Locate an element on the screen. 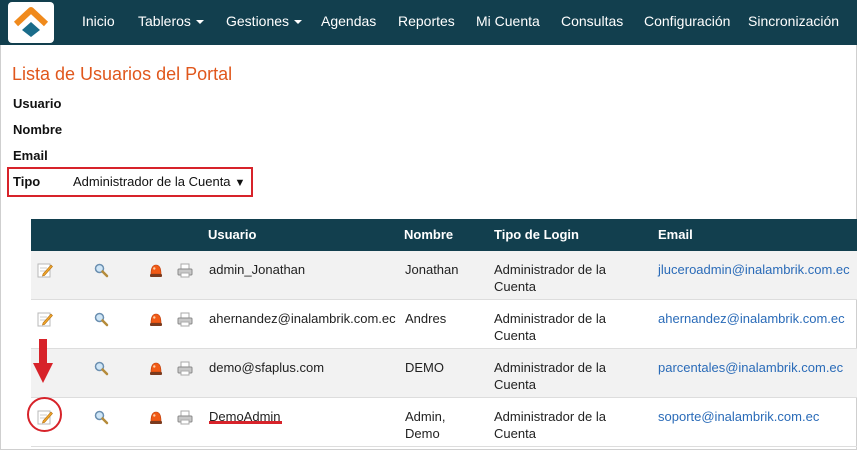  email-label: Email is located at coordinates (30, 155).